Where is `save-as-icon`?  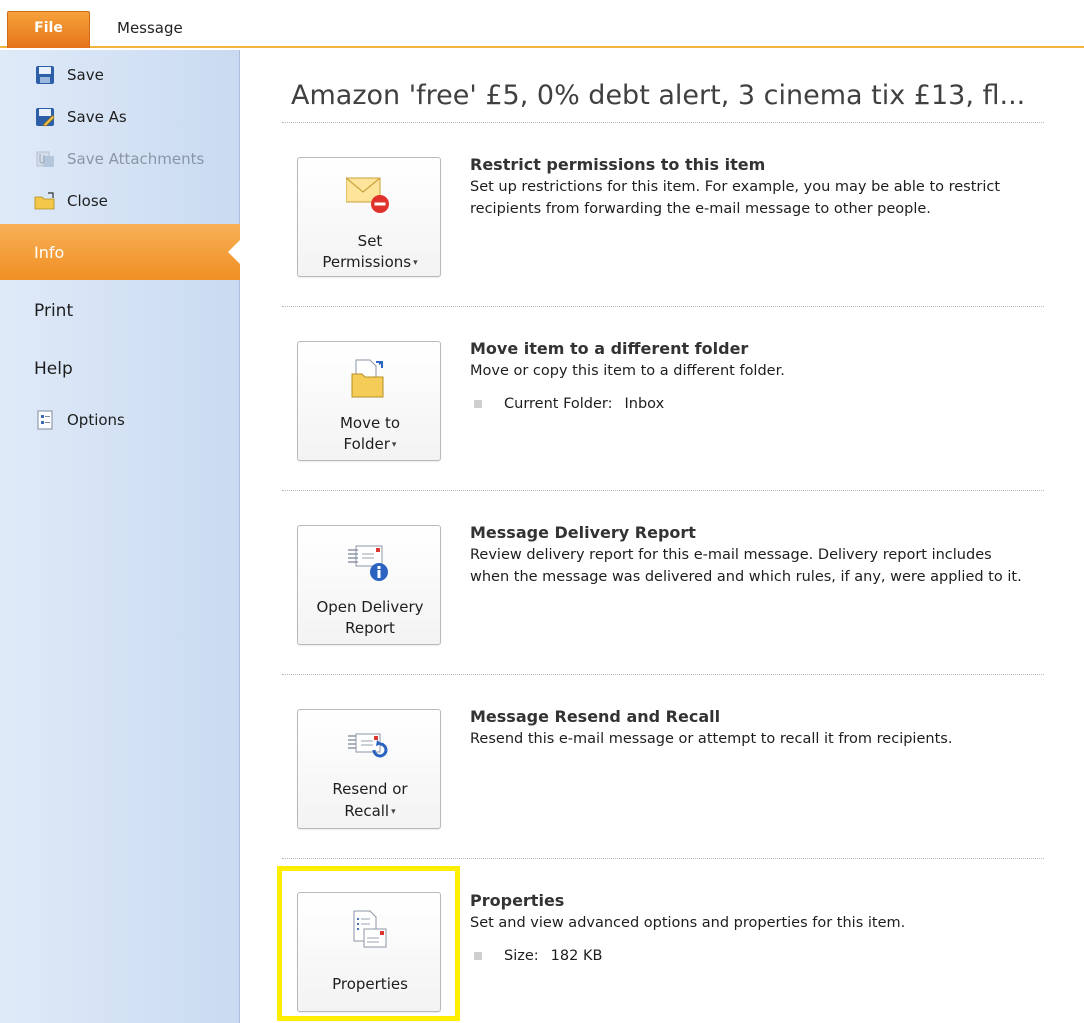
save-as-icon is located at coordinates (45, 117).